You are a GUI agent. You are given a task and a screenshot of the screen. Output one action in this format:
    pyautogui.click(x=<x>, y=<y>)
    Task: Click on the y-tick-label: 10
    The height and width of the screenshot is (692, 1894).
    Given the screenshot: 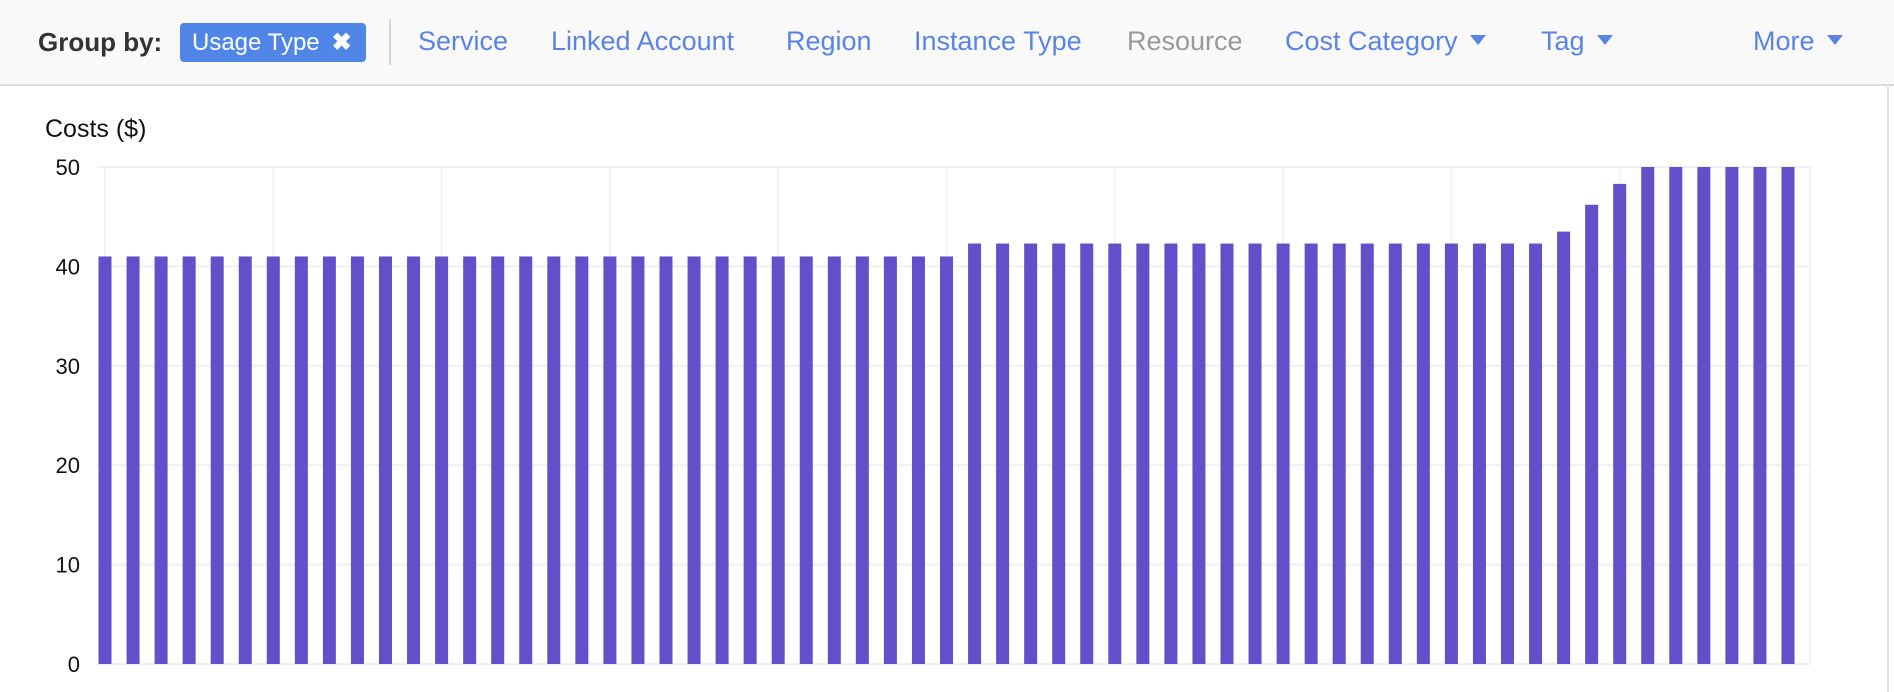 What is the action you would take?
    pyautogui.click(x=68, y=565)
    